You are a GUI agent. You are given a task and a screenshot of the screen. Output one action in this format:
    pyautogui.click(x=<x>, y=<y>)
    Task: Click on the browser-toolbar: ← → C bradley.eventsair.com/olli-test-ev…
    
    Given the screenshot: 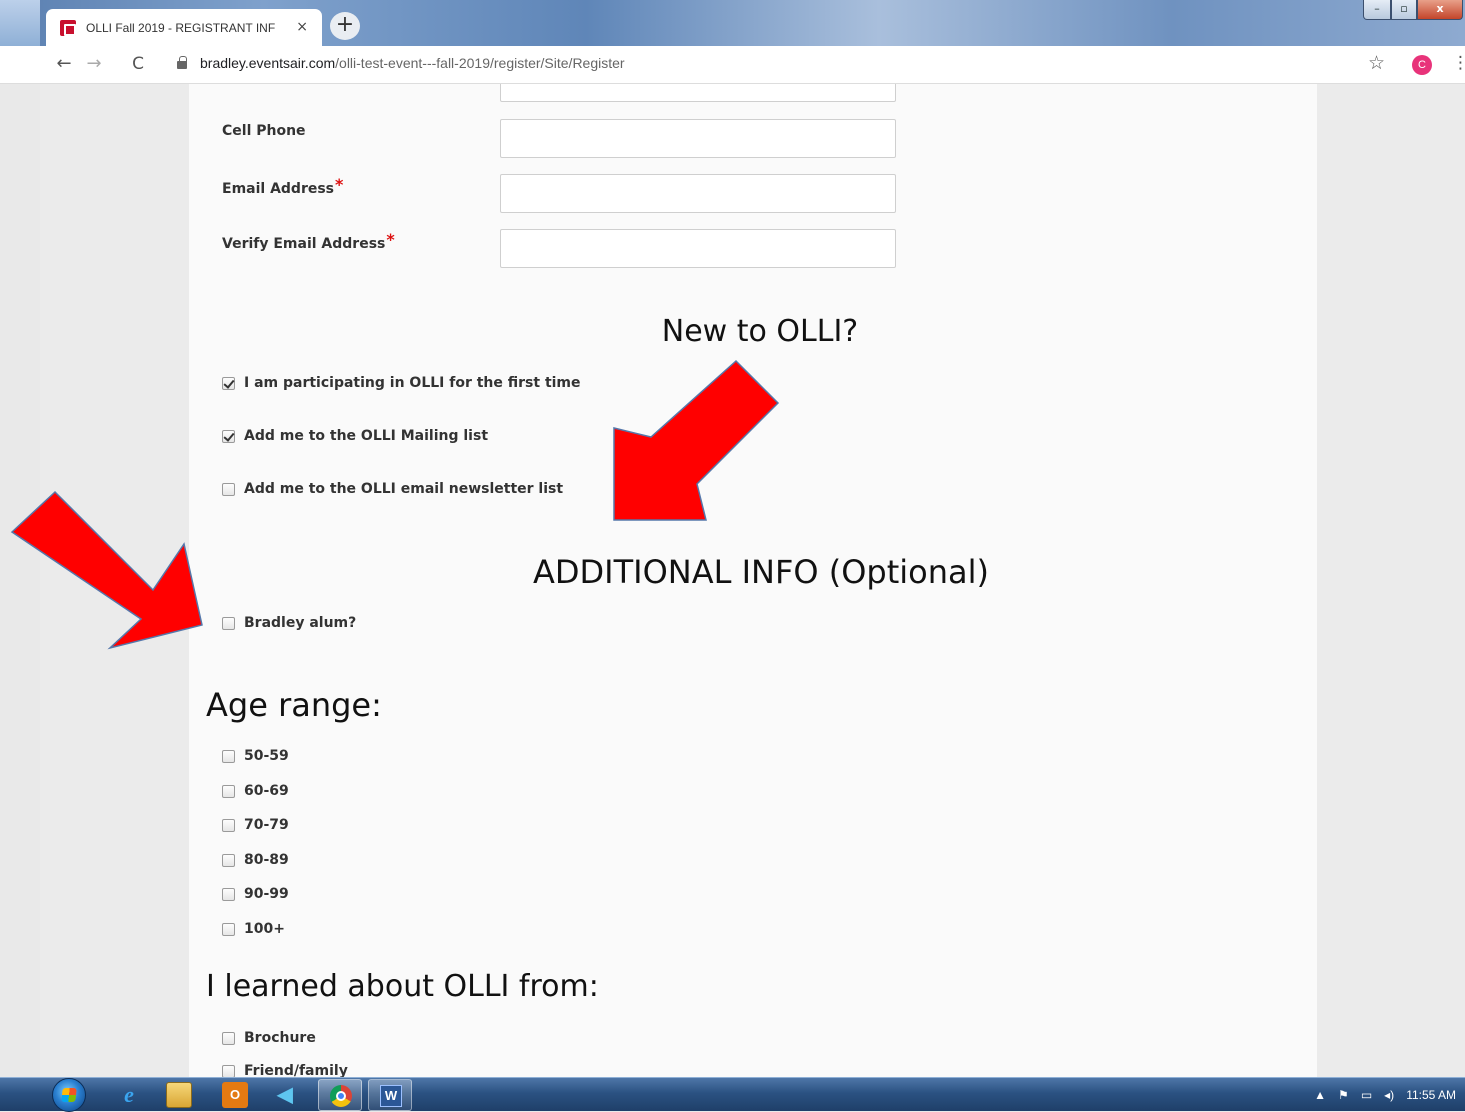 What is the action you would take?
    pyautogui.click(x=732, y=65)
    